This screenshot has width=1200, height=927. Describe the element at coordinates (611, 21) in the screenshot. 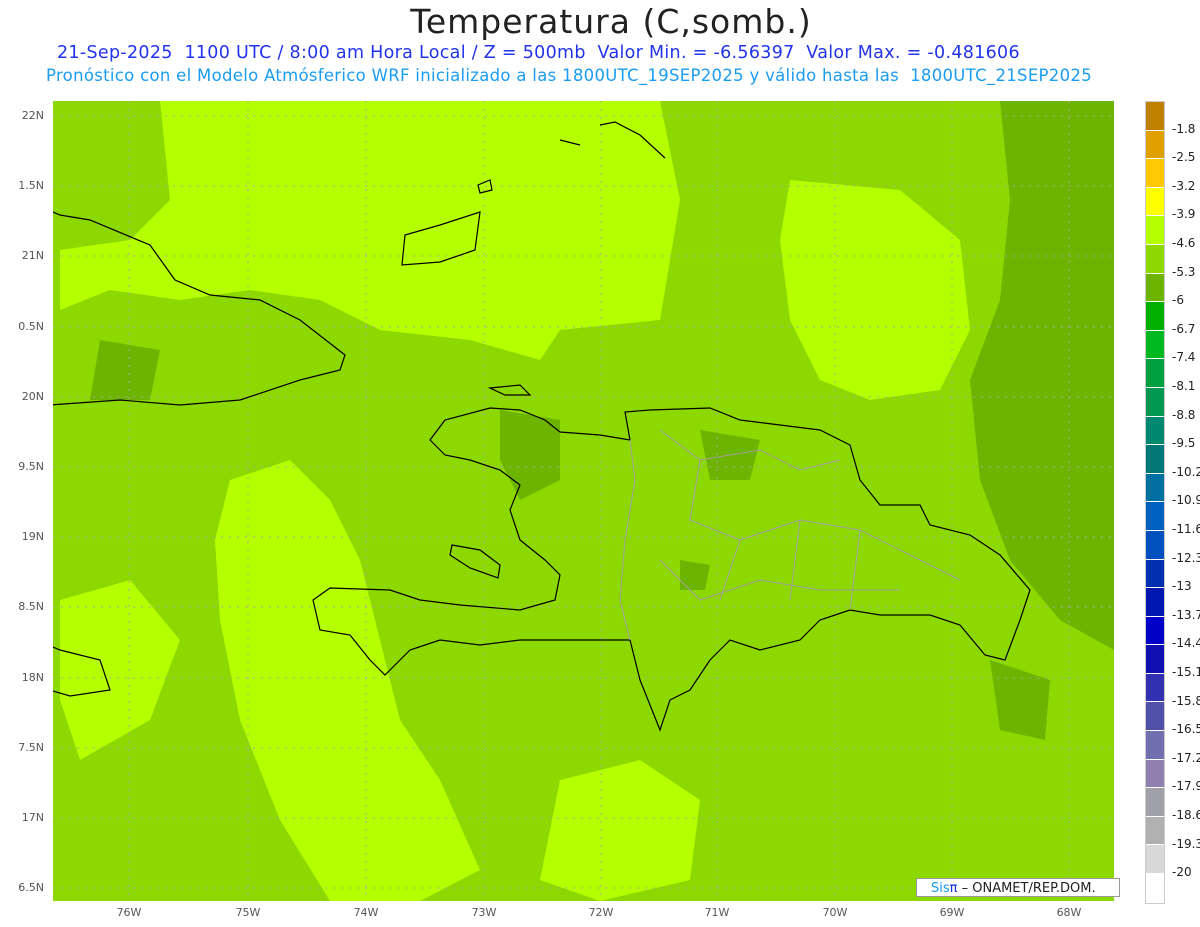

I see `chart-title: Temperatura (C,somb.)` at that location.